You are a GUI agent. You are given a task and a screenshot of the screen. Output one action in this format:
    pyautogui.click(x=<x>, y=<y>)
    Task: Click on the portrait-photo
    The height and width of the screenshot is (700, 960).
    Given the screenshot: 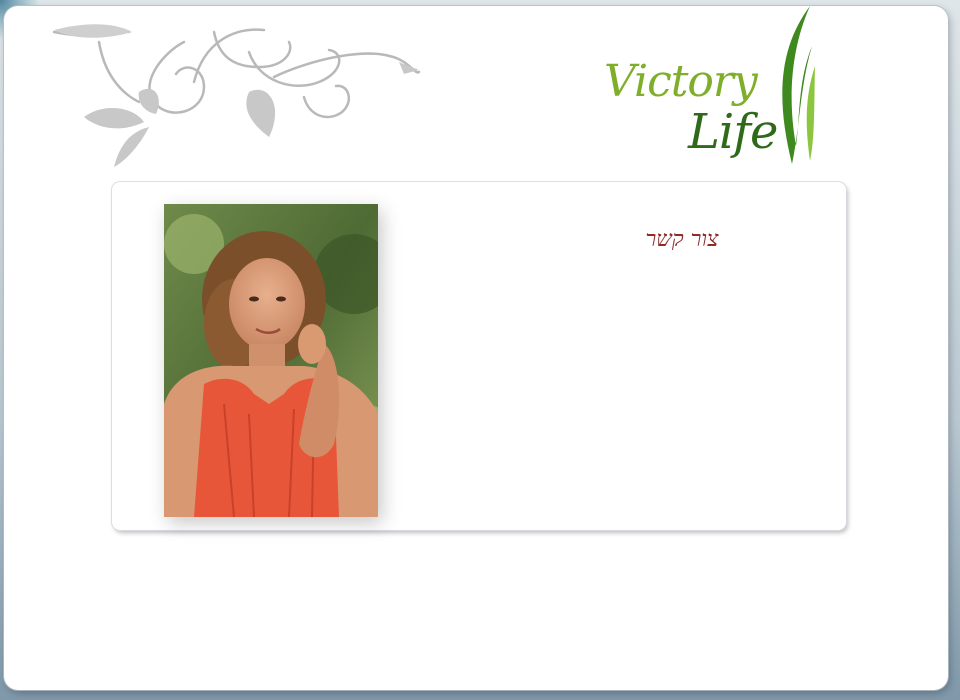 What is the action you would take?
    pyautogui.click(x=271, y=360)
    